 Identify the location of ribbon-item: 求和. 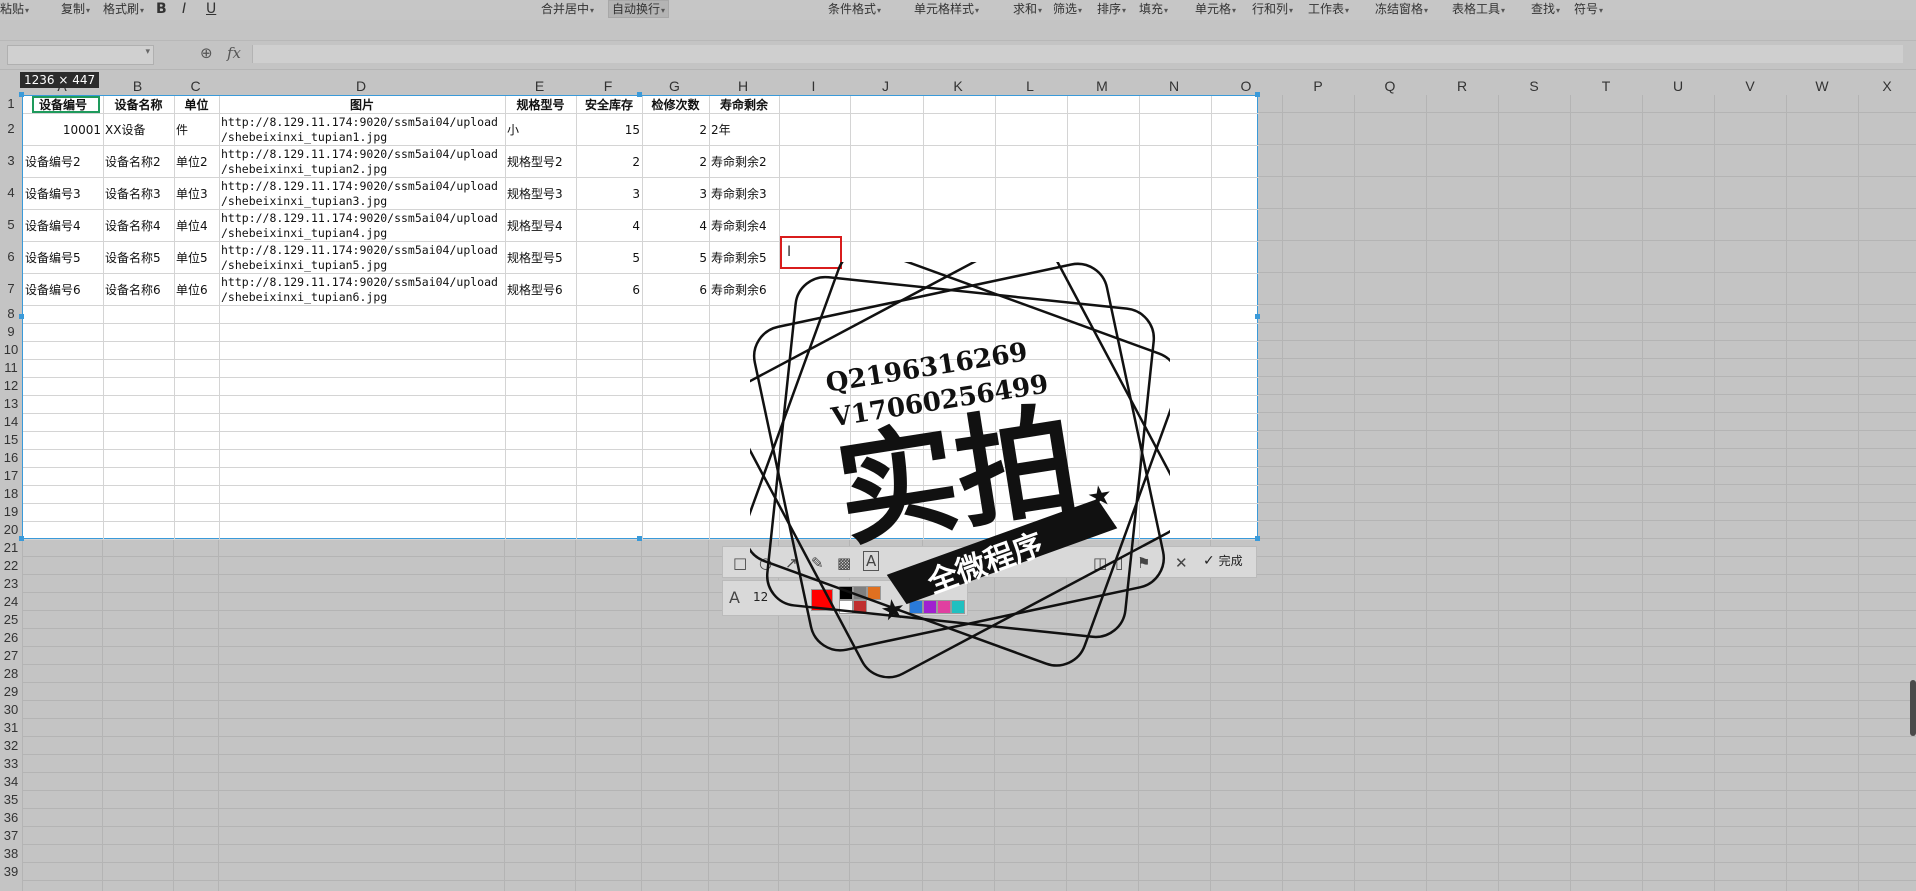
(1027, 9).